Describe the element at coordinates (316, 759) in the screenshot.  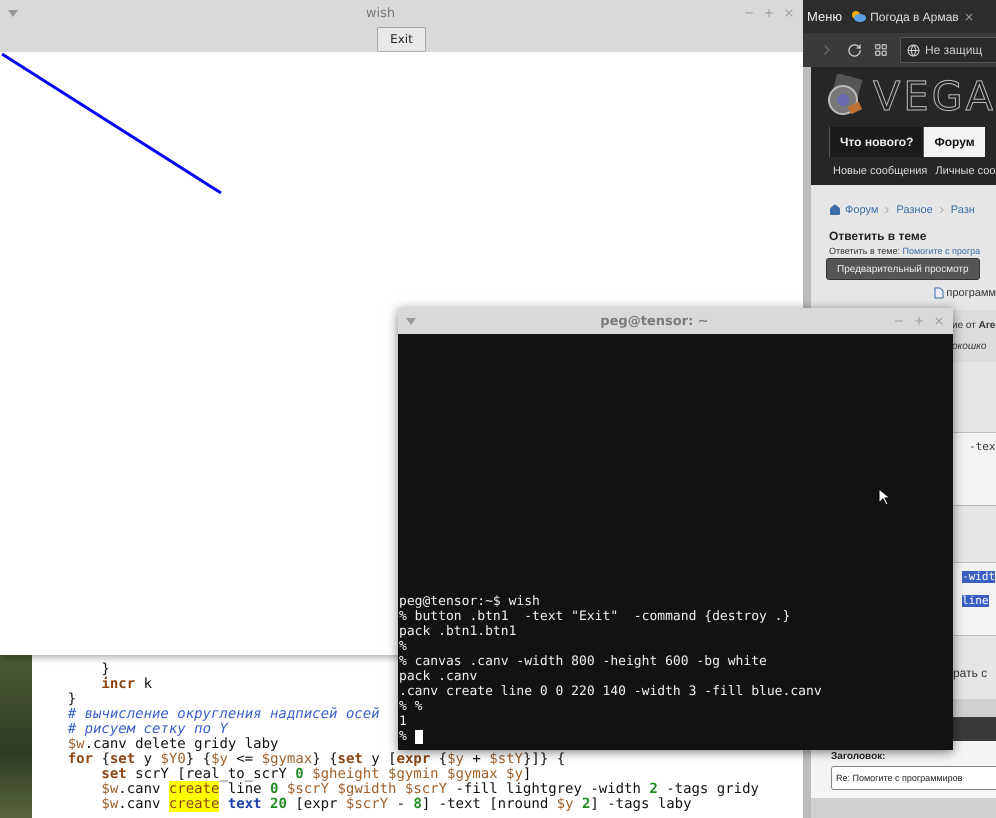
I see `code-line: for {set y $Y0} {$y <= $gymax} {set y [expr {$y + $stY}]} {` at that location.